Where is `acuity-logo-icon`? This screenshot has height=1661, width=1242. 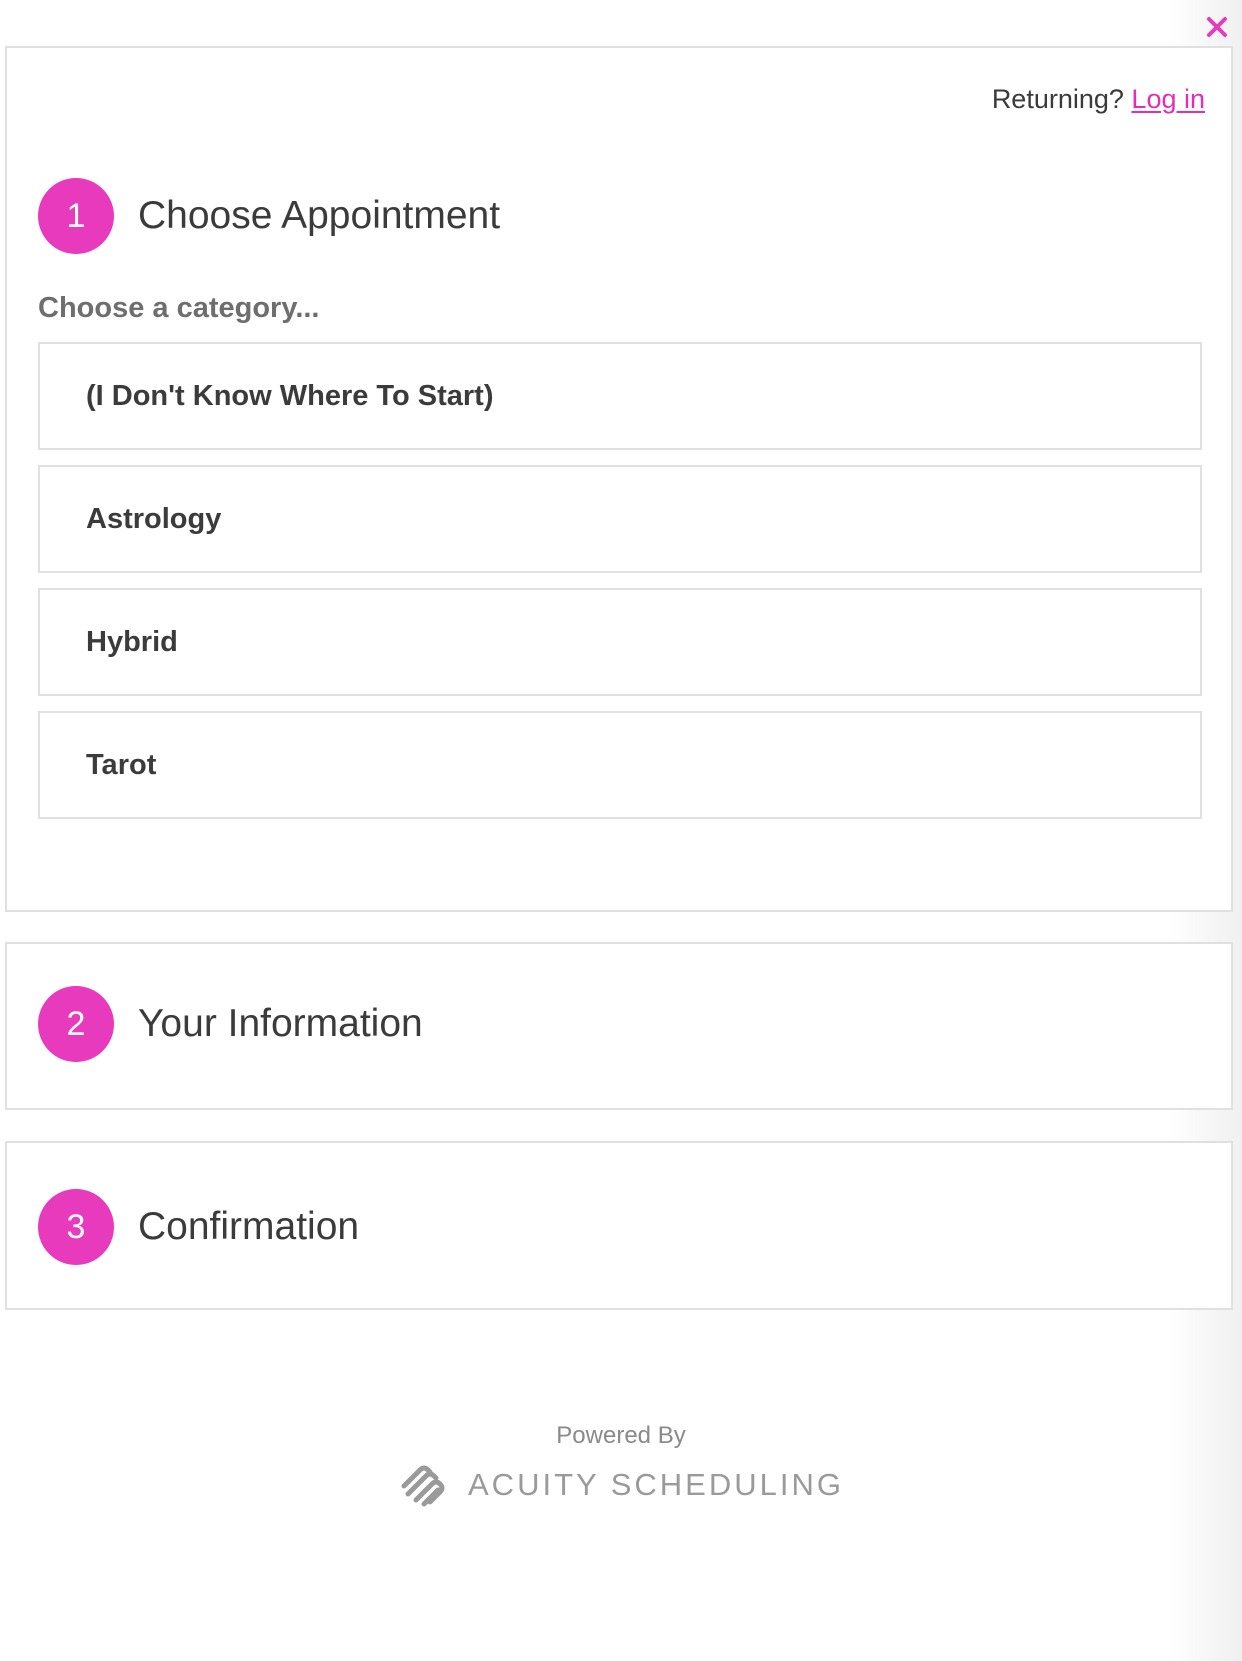
acuity-logo-icon is located at coordinates (423, 1486).